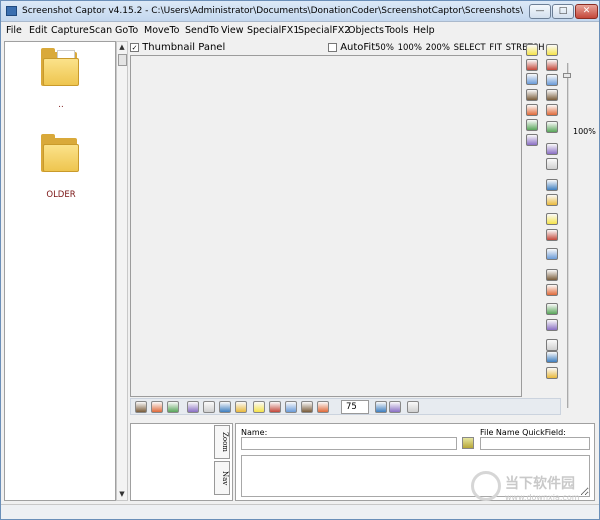 This screenshot has width=600, height=520. What do you see at coordinates (332, 47) in the screenshot?
I see `autofit-checkbox` at bounding box center [332, 47].